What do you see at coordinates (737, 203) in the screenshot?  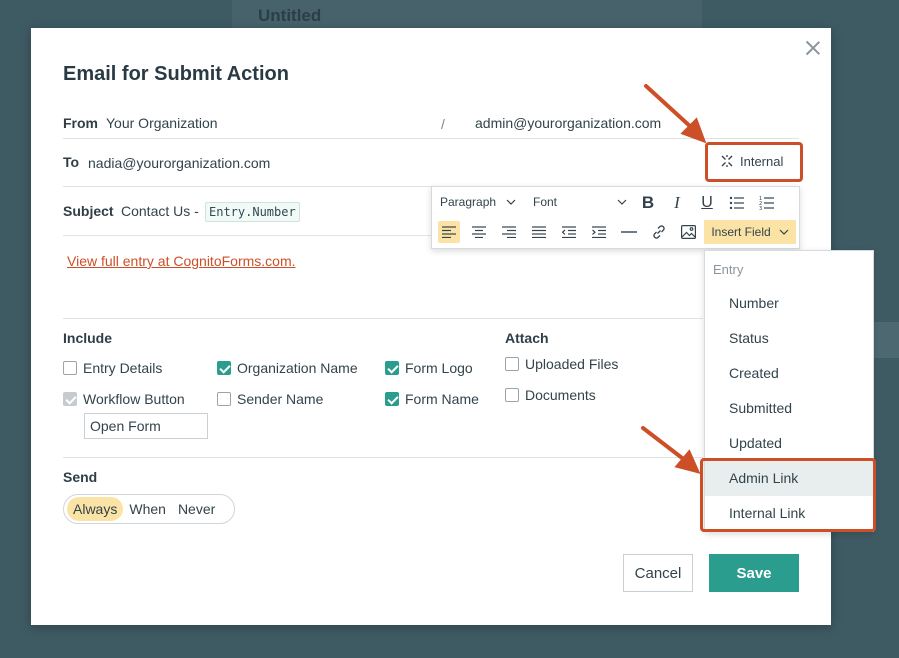 I see `bullet-list-icon` at bounding box center [737, 203].